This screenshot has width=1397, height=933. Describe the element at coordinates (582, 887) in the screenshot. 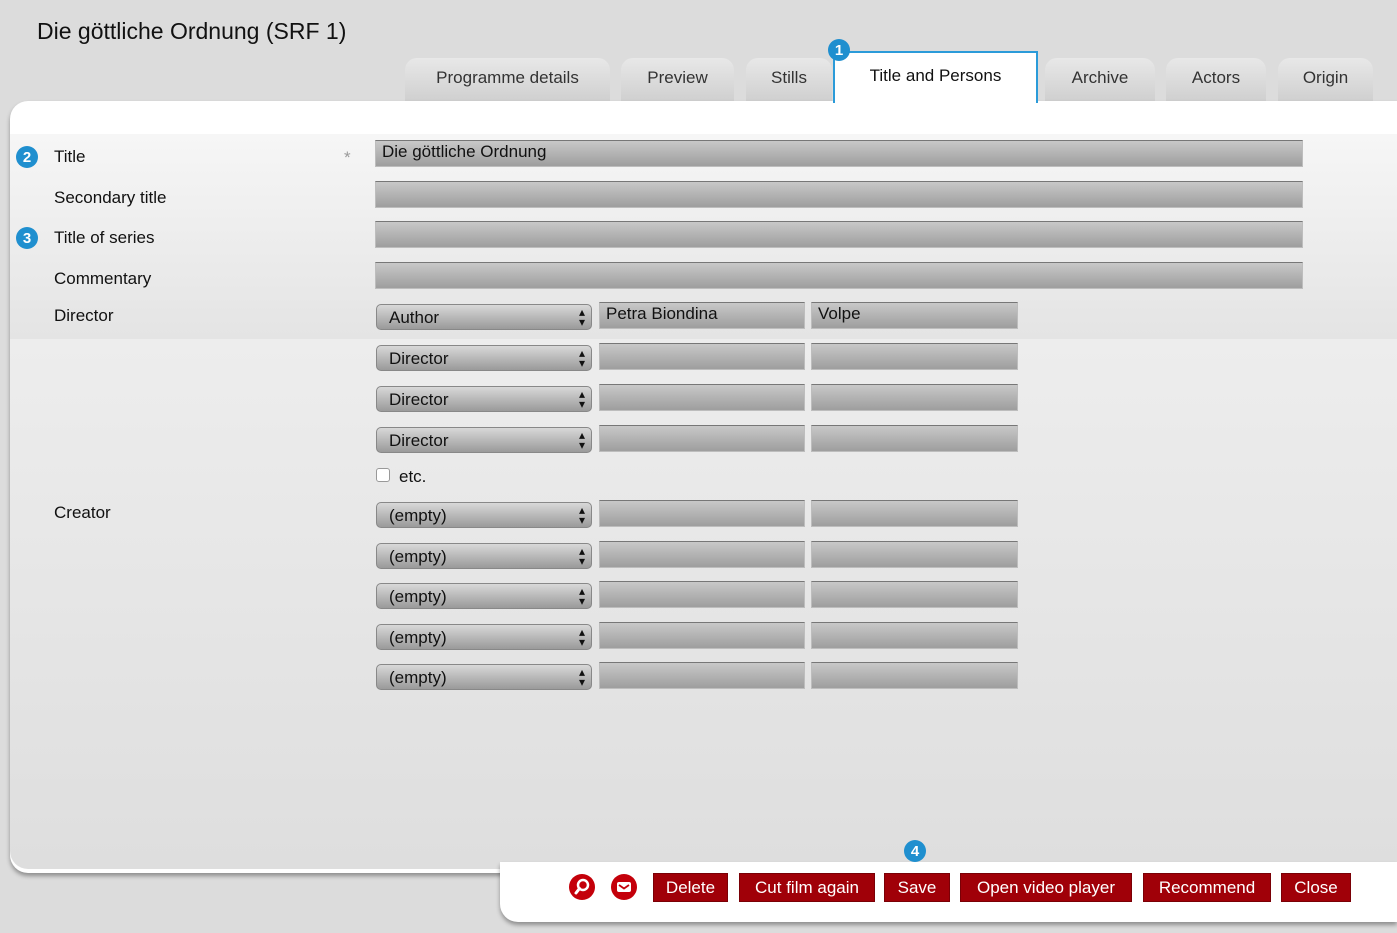

I see `search-icon` at that location.